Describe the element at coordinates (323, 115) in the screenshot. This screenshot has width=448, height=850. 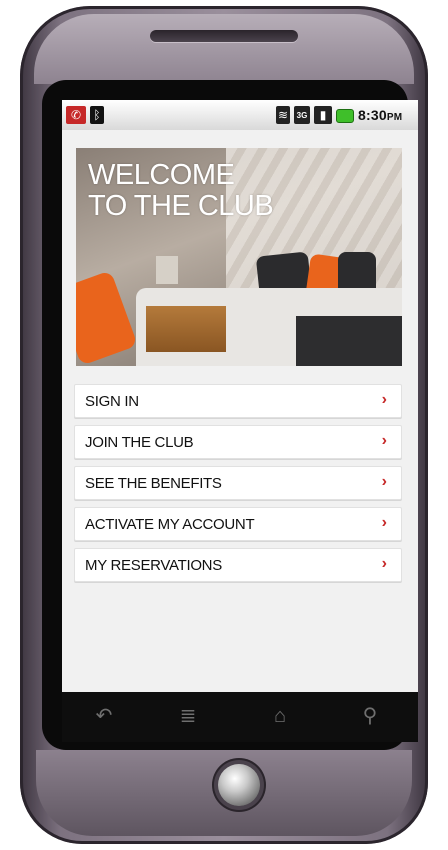
I see `signal-icon: ▮` at that location.